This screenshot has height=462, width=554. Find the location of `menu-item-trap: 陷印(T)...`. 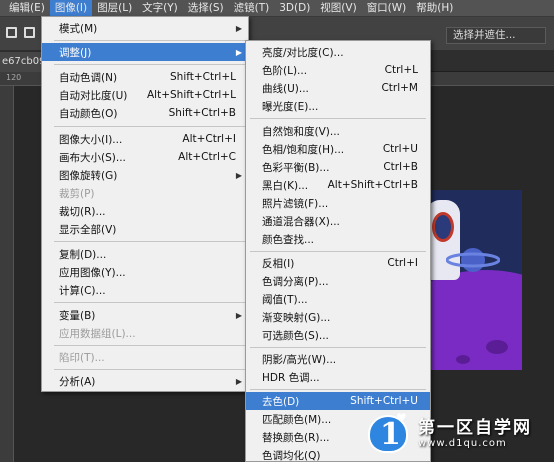

menu-item-trap: 陷印(T)... is located at coordinates (145, 357).